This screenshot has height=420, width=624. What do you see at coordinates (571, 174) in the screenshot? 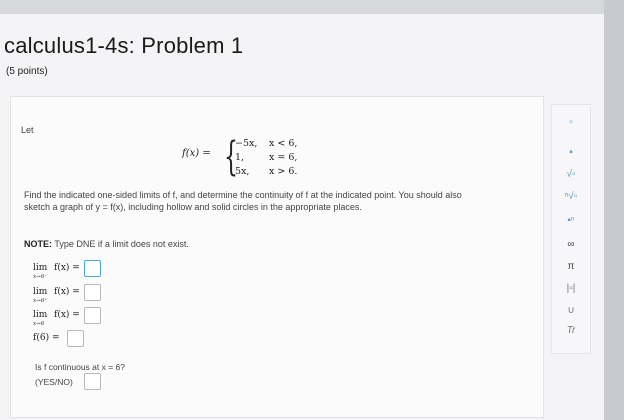
I see `sqrt-icon: √▫` at bounding box center [571, 174].